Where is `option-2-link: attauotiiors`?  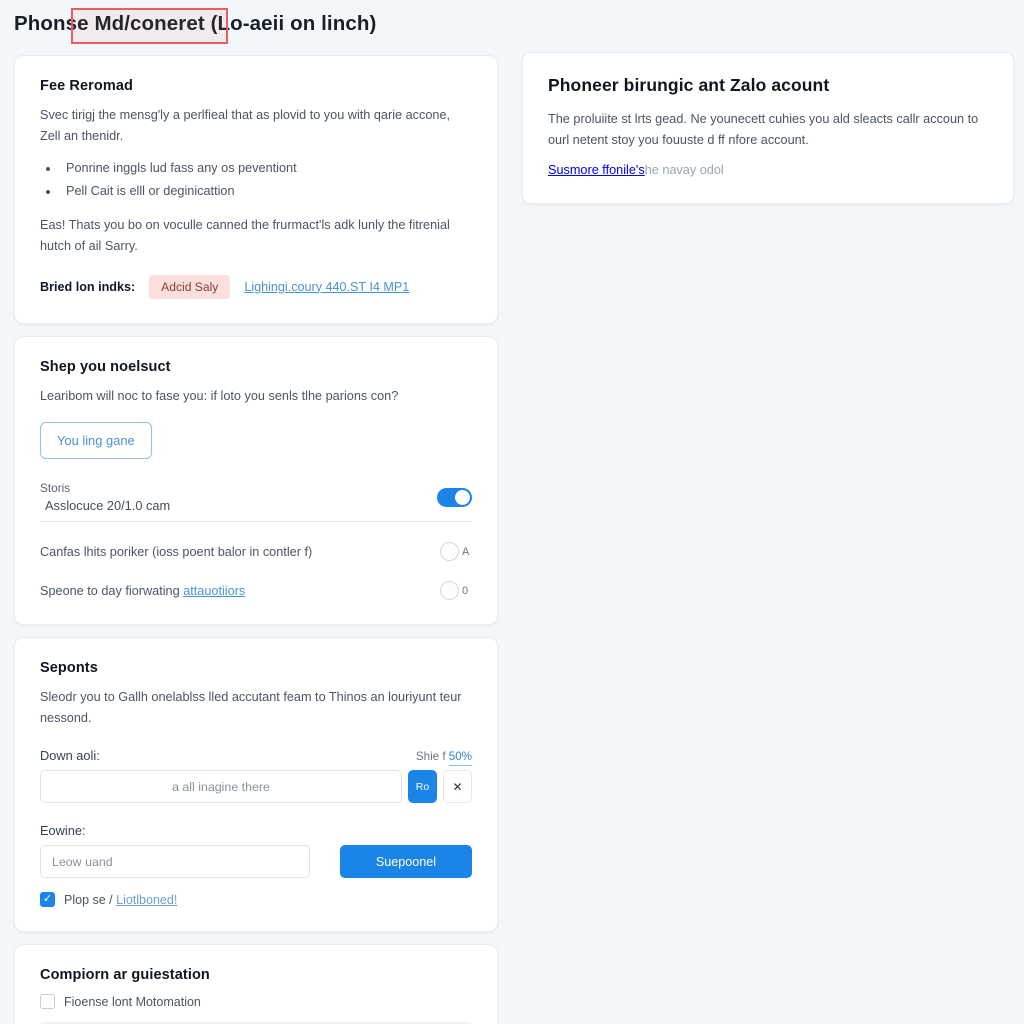
option-2-link: attauotiiors is located at coordinates (214, 591).